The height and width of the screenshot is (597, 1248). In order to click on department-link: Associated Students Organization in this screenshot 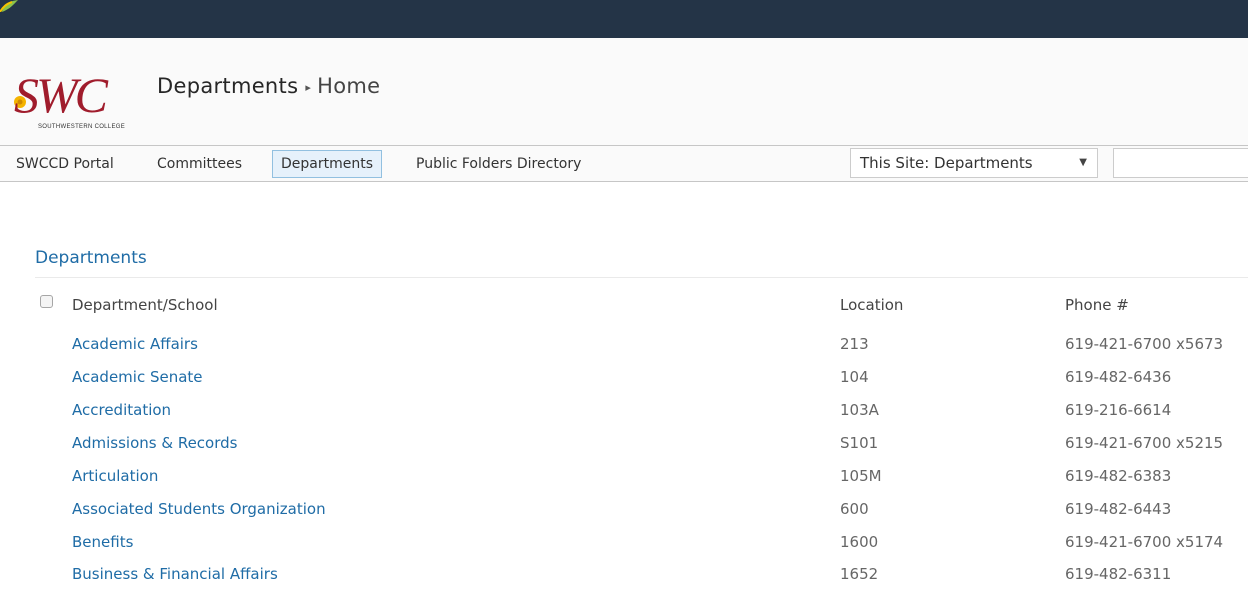, I will do `click(199, 509)`.